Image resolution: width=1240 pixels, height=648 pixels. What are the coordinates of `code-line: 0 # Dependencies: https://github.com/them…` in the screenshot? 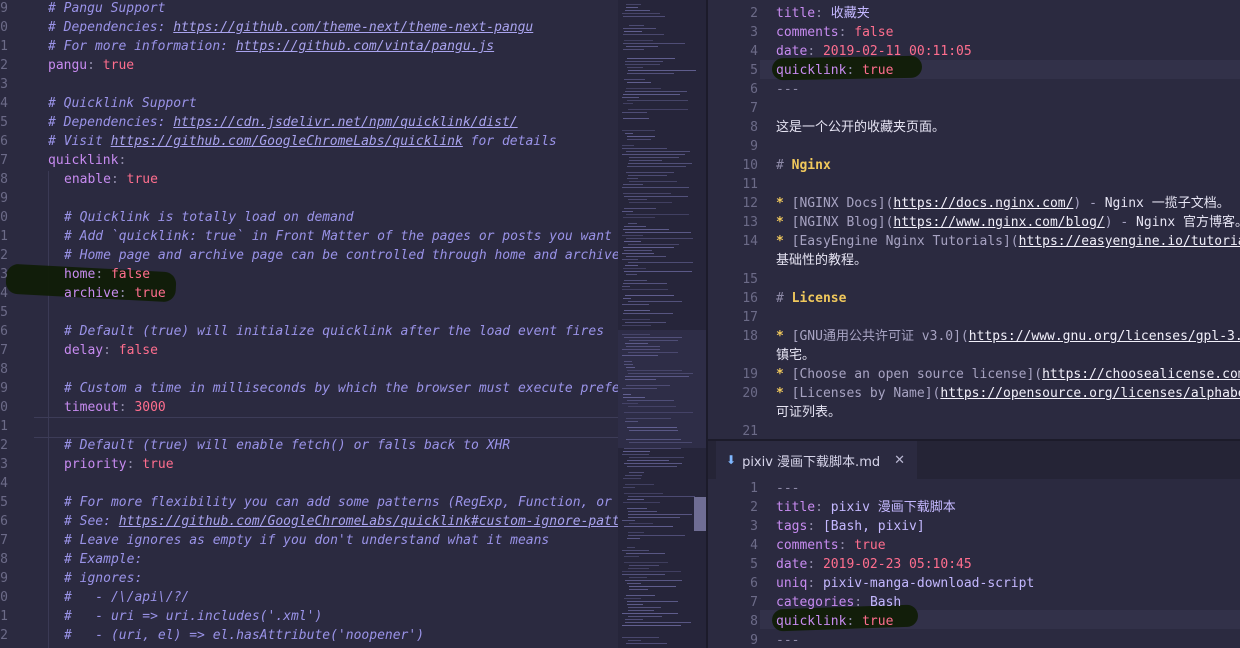 It's located at (309, 27).